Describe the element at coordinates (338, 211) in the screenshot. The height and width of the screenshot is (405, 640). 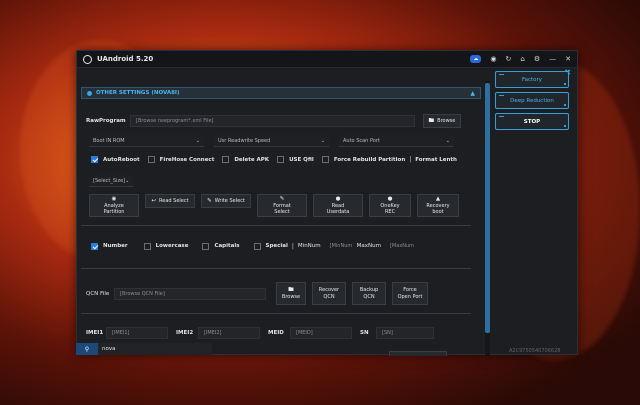
I see `read-userdata-label-2: Userdata` at that location.